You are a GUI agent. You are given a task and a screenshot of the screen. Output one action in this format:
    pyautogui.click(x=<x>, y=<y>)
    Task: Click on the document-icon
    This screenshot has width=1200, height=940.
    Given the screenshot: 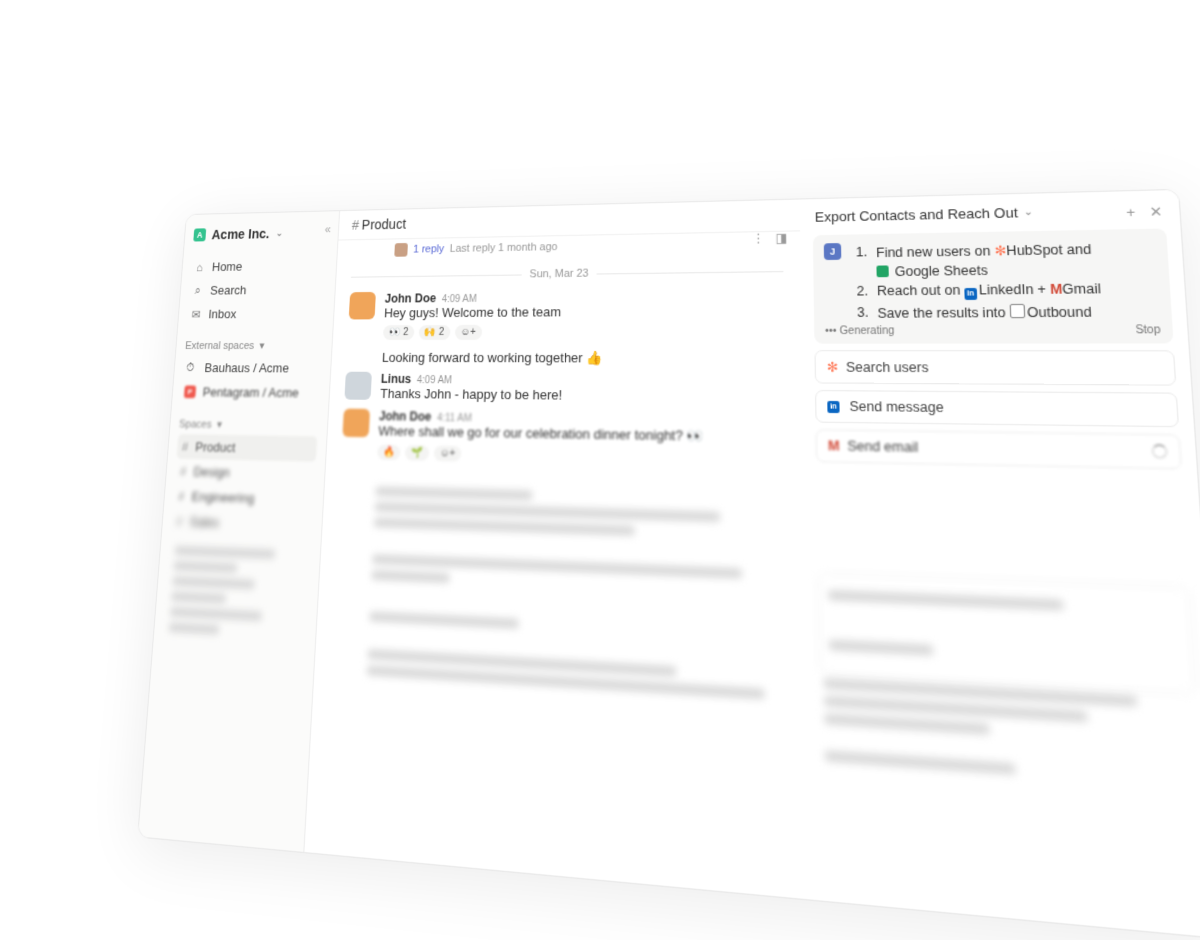 What is the action you would take?
    pyautogui.click(x=1017, y=311)
    